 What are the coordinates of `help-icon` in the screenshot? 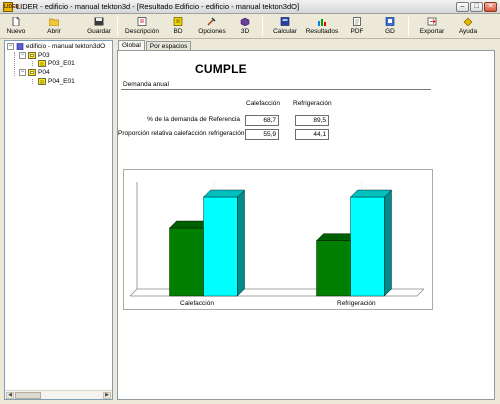 It's located at (468, 21).